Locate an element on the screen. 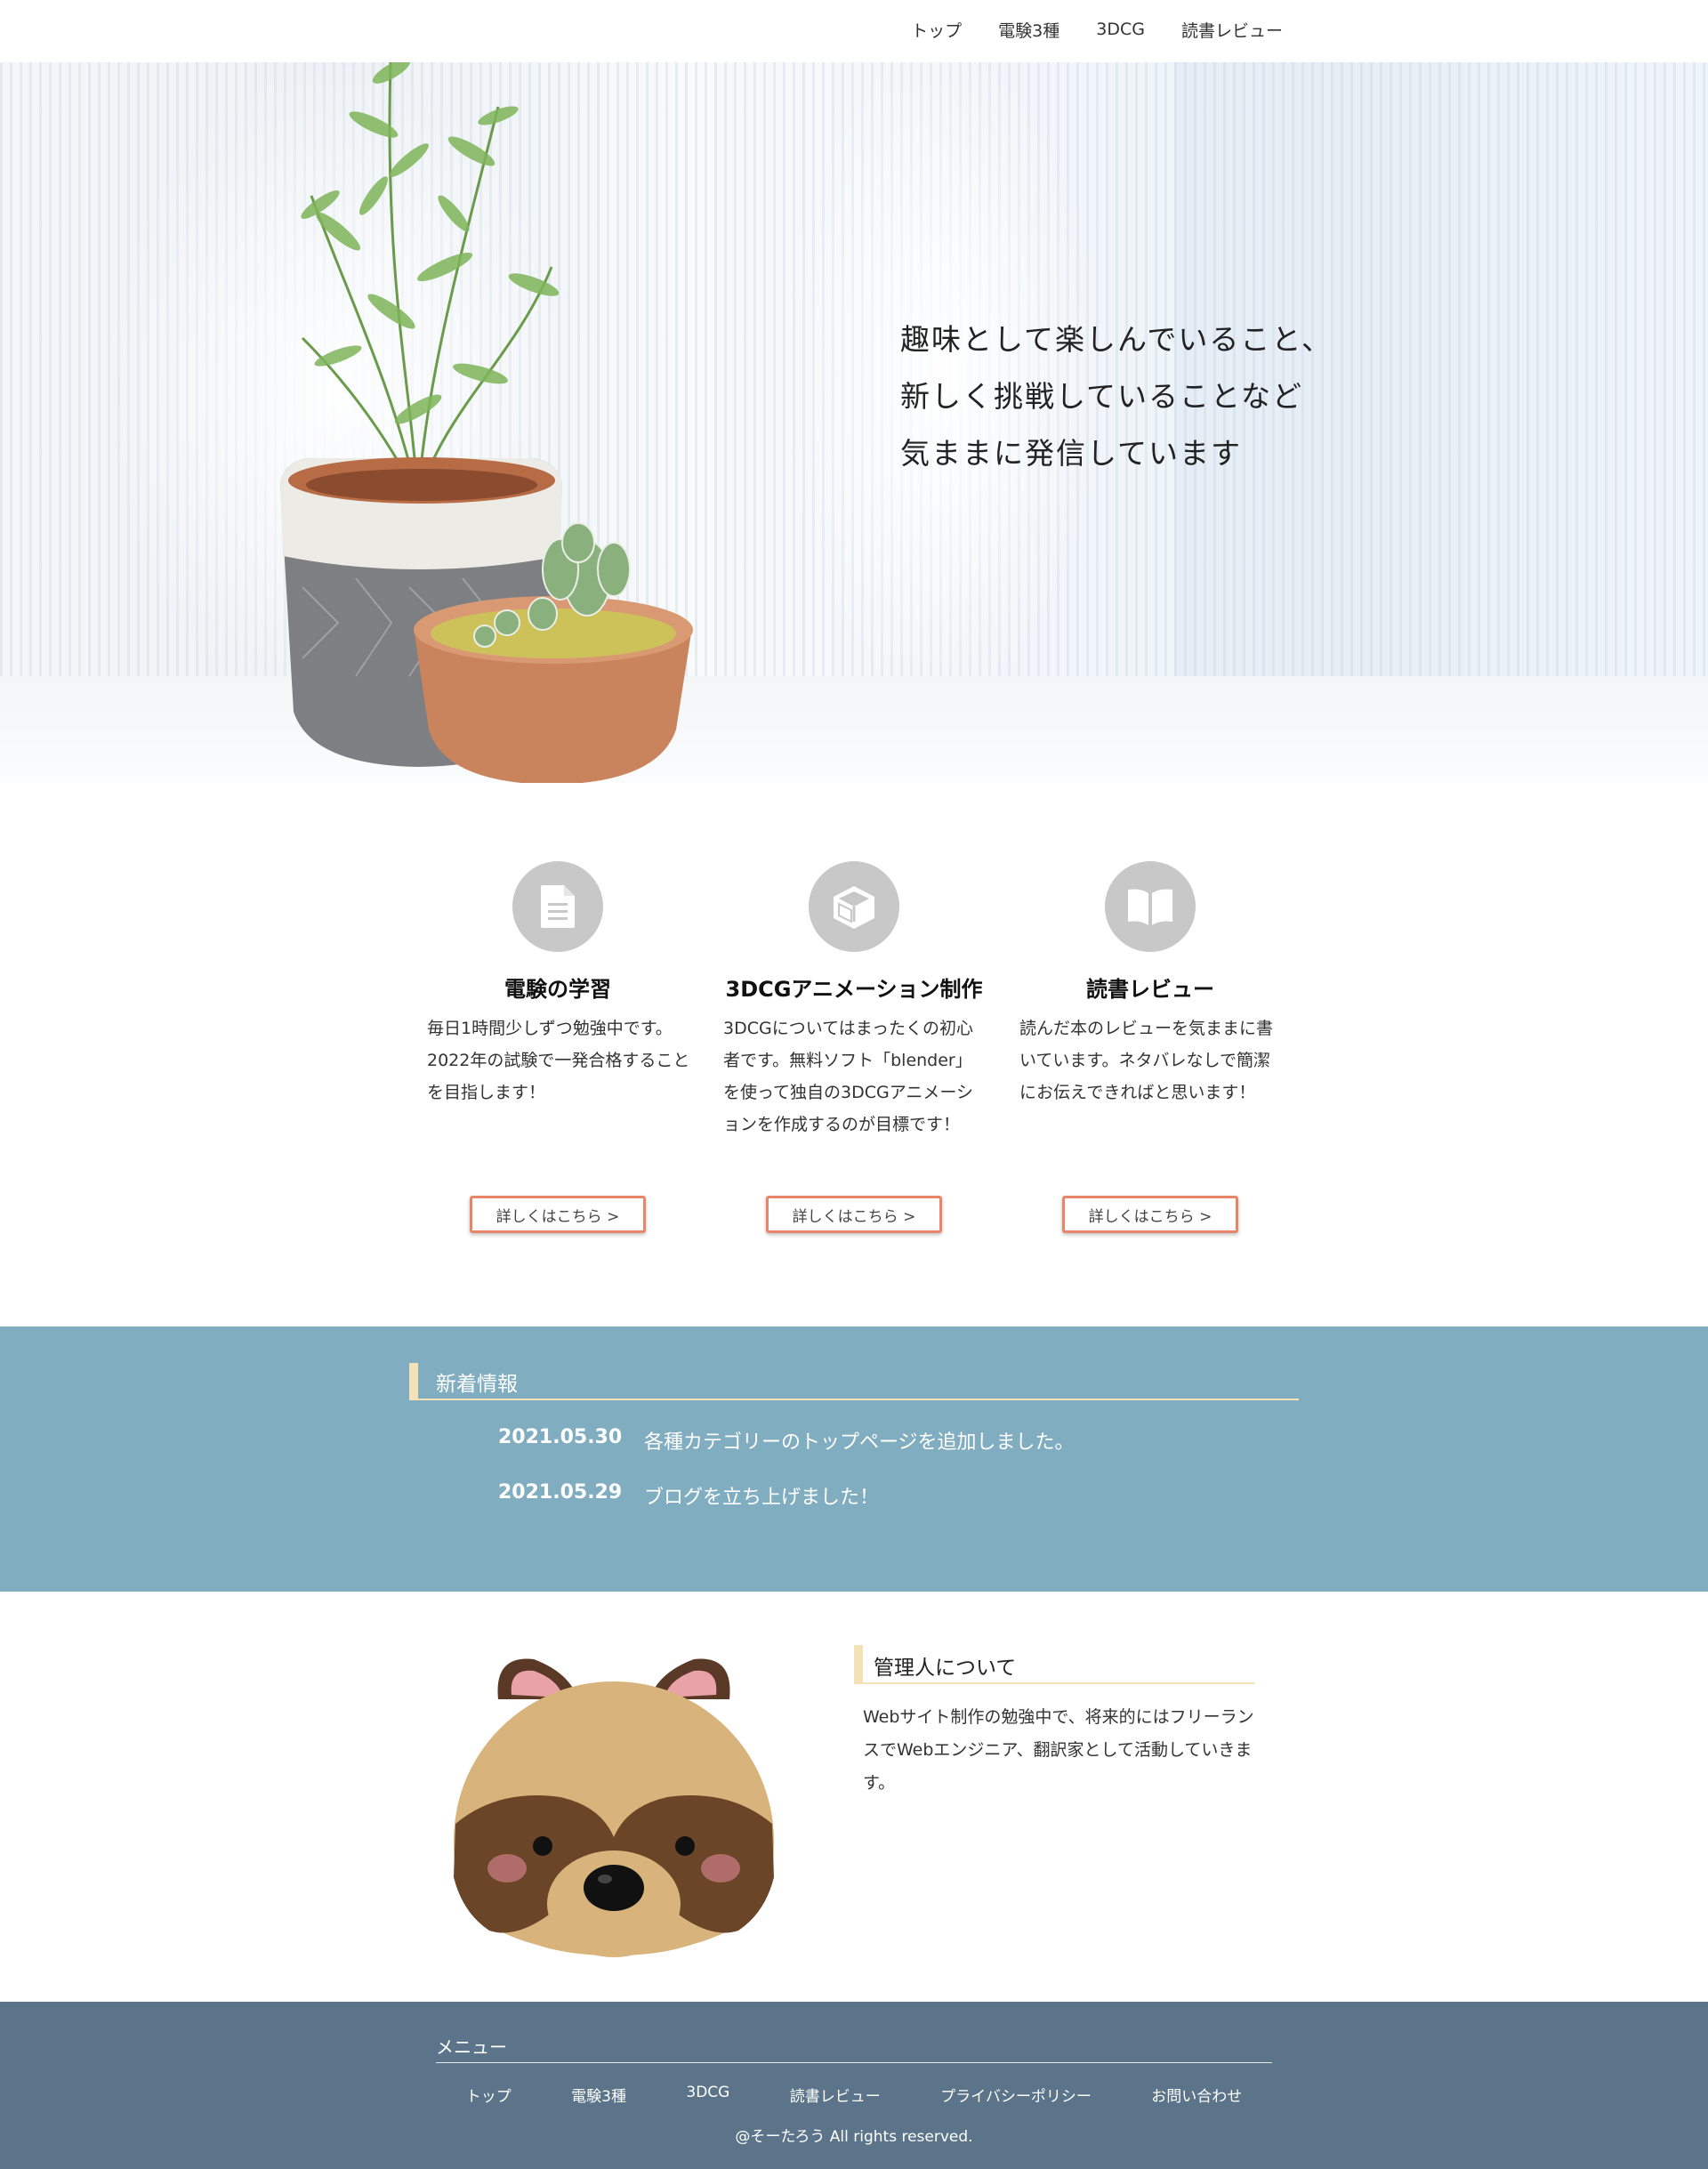  site-header: トップ 電験3種 3DCG 読書レビュー is located at coordinates (854, 31).